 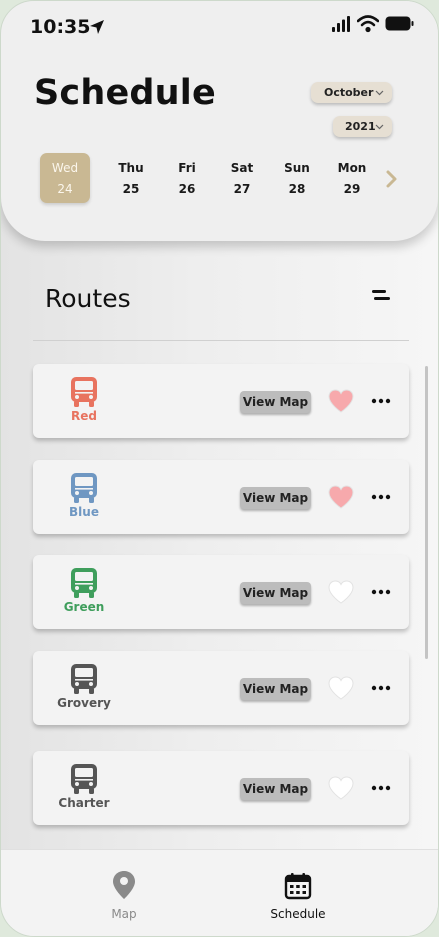 What do you see at coordinates (65, 168) in the screenshot?
I see `day-name: Wed` at bounding box center [65, 168].